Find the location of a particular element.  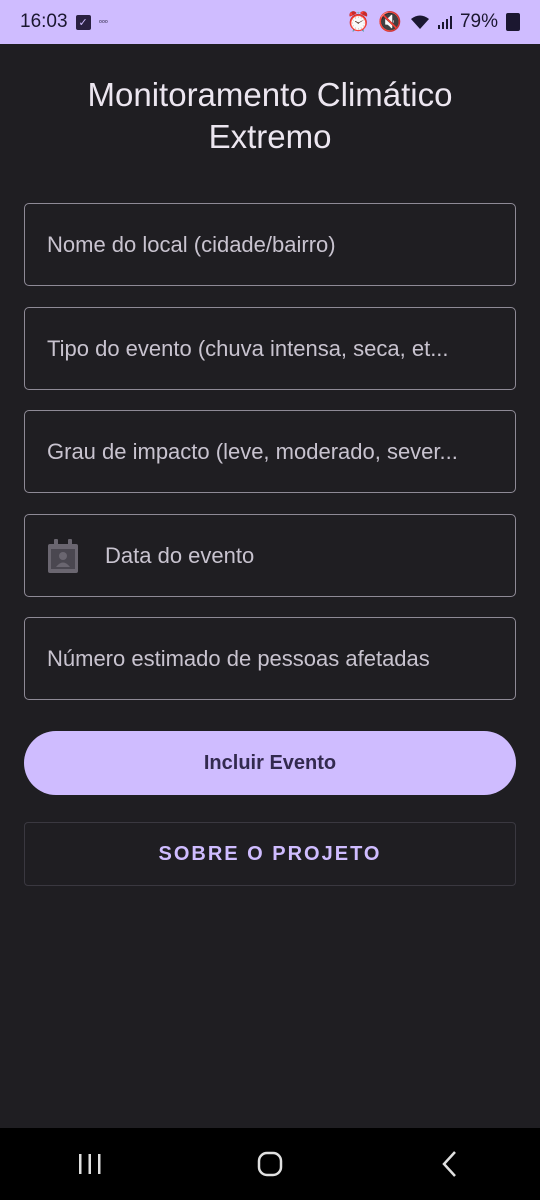

back-button is located at coordinates (450, 1164).